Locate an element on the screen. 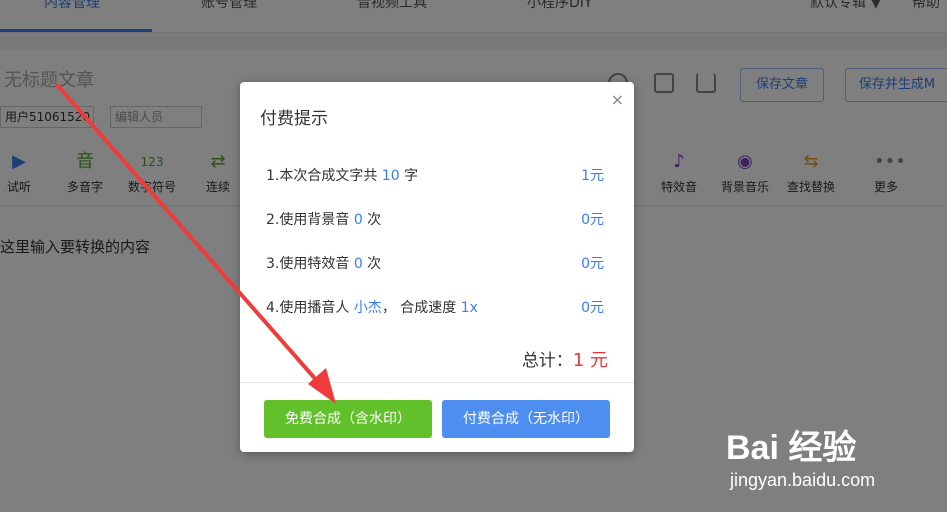  row-unit: 字 is located at coordinates (409, 176).